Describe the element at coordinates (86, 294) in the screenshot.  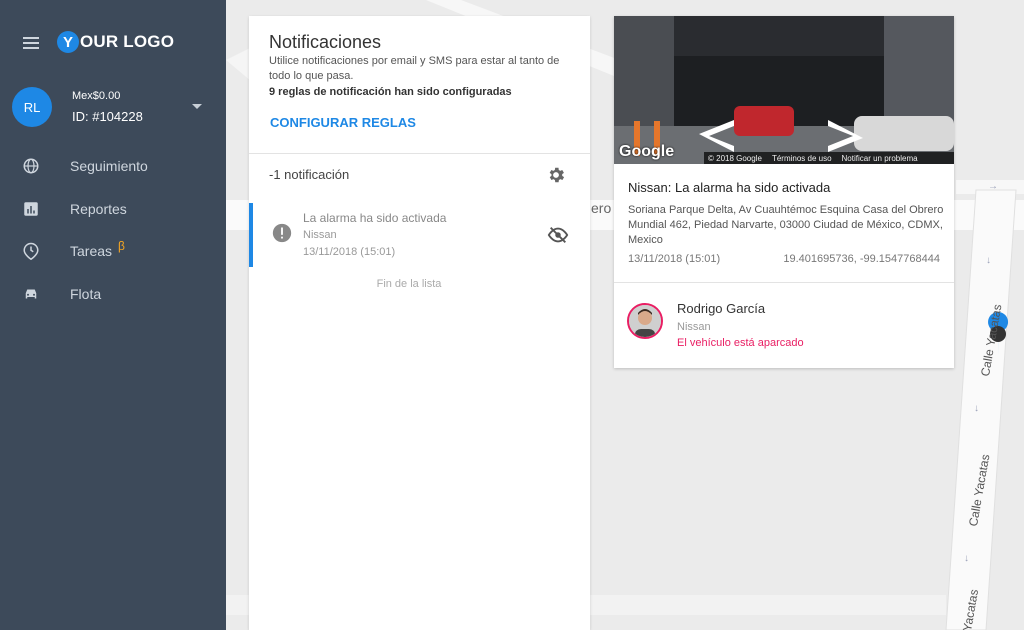
I see `sidebar-item-label: Flota` at that location.